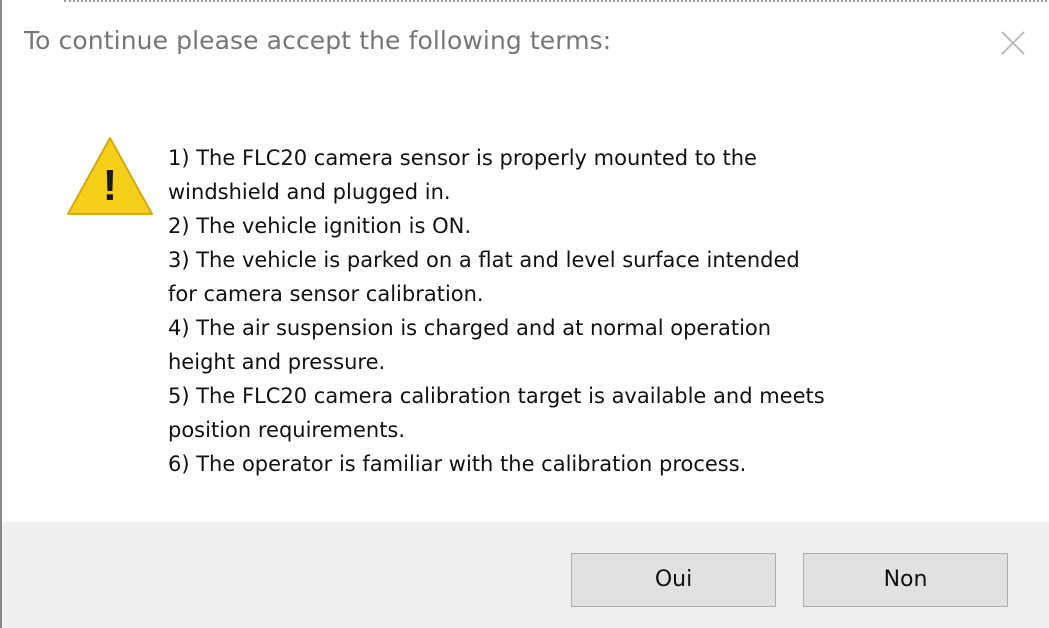  Describe the element at coordinates (309, 192) in the screenshot. I see `terms-line: windshield and plugged in.` at that location.